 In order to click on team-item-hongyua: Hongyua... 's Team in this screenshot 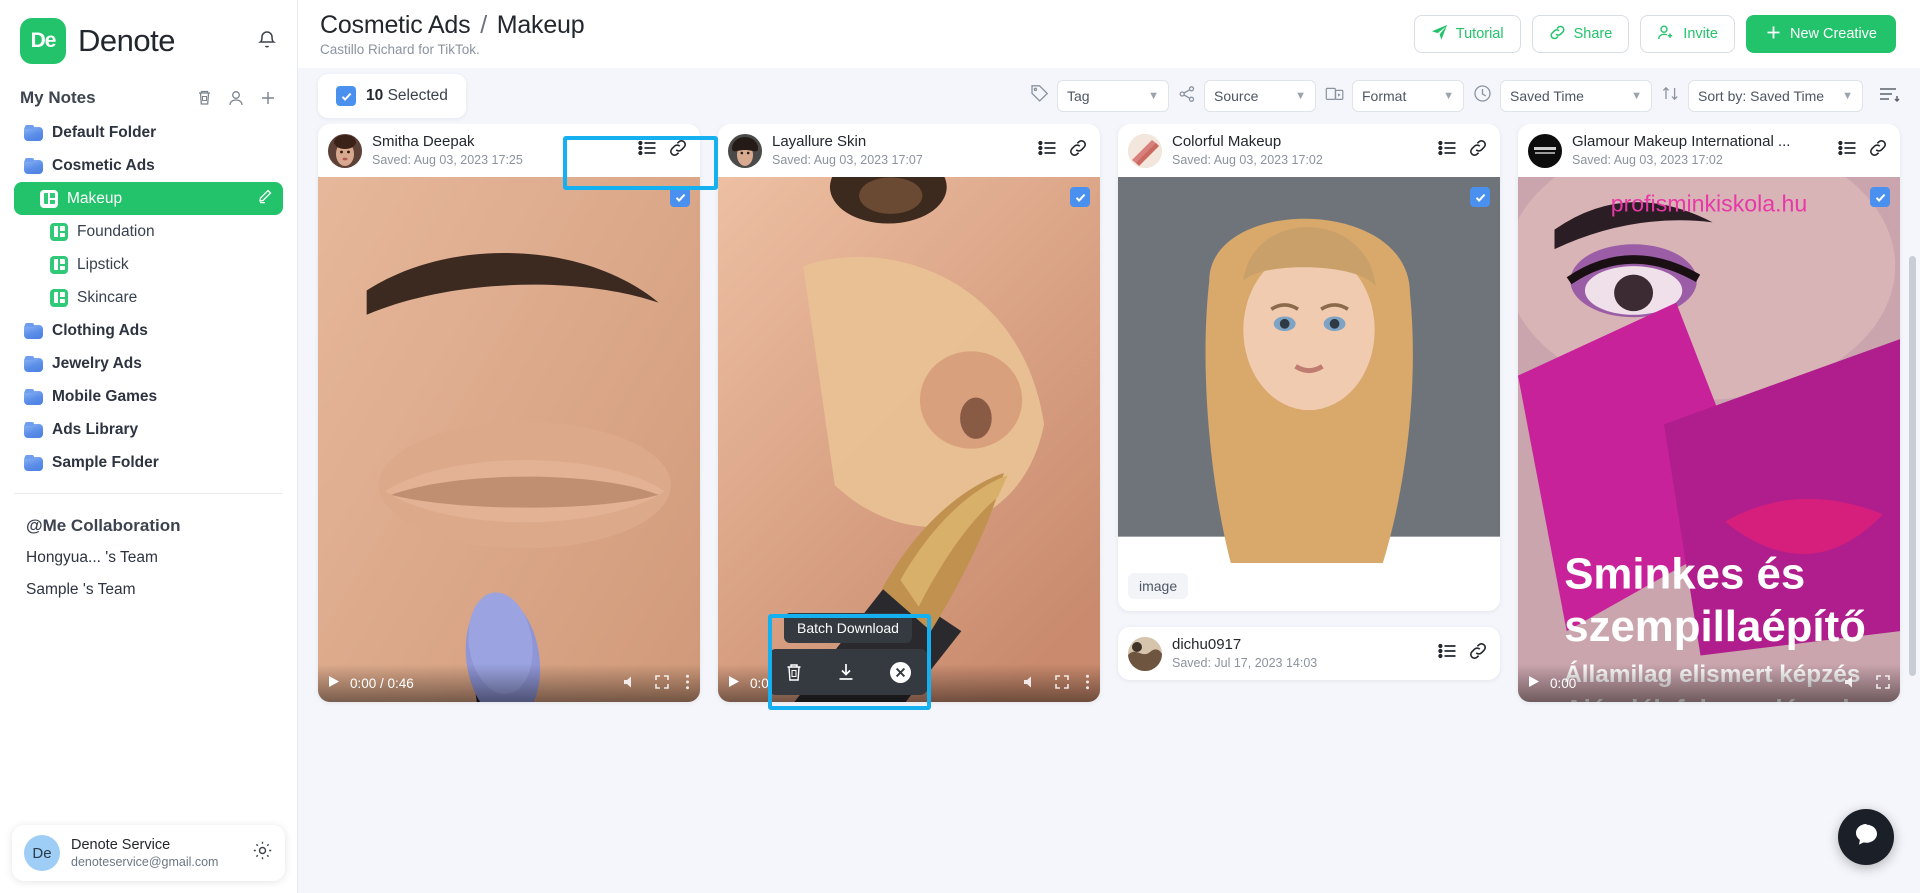, I will do `click(148, 558)`.